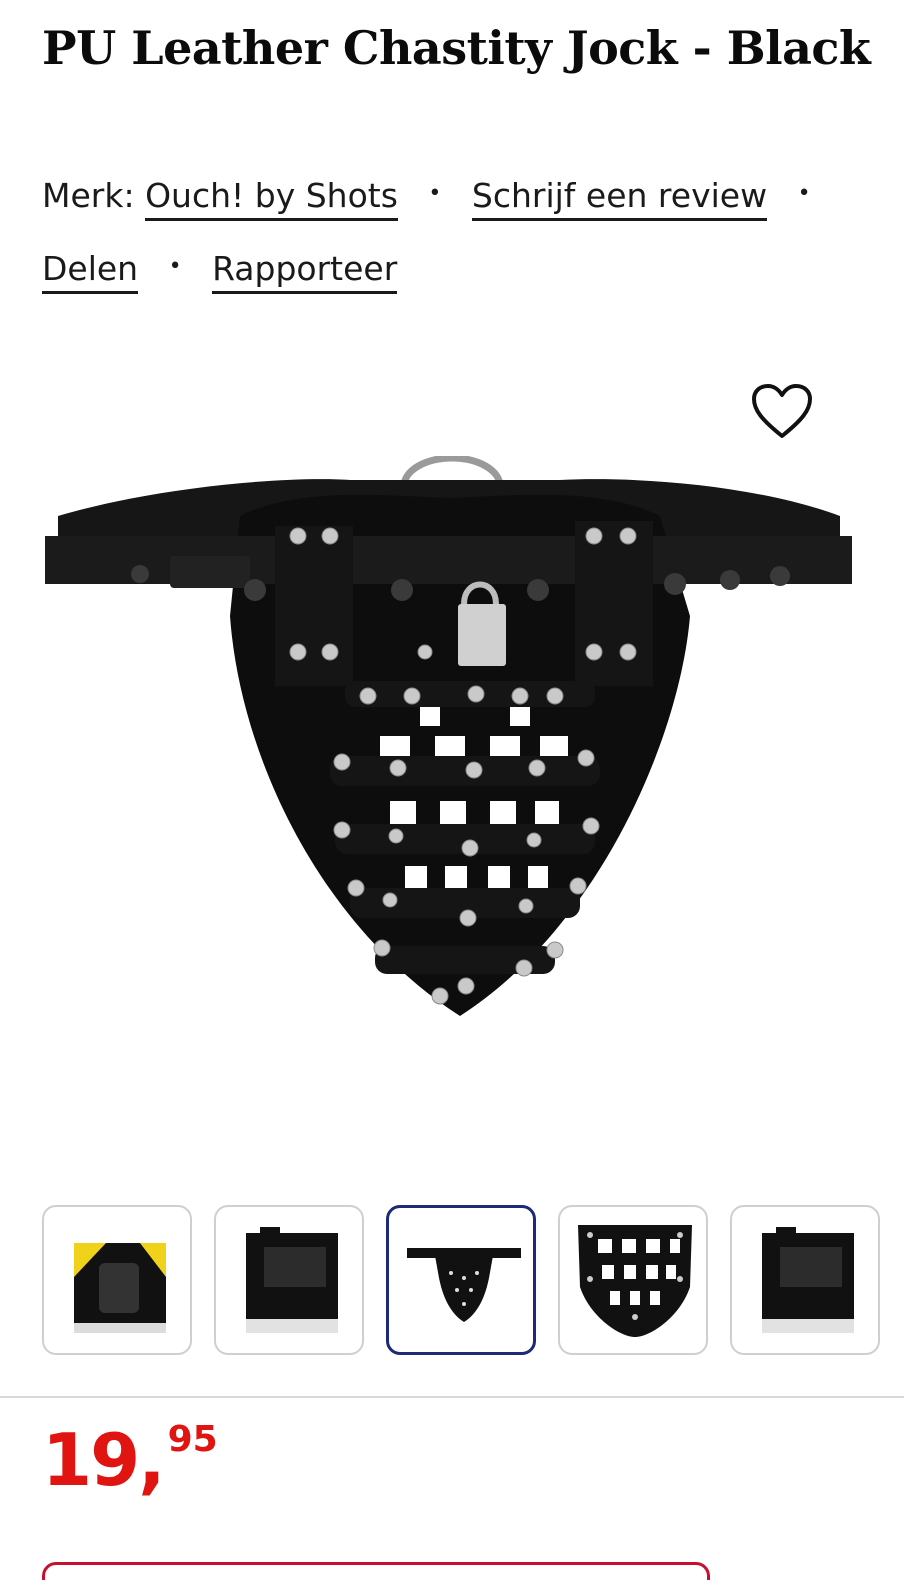 The width and height of the screenshot is (904, 1580). I want to click on favorite-button, so click(782, 411).